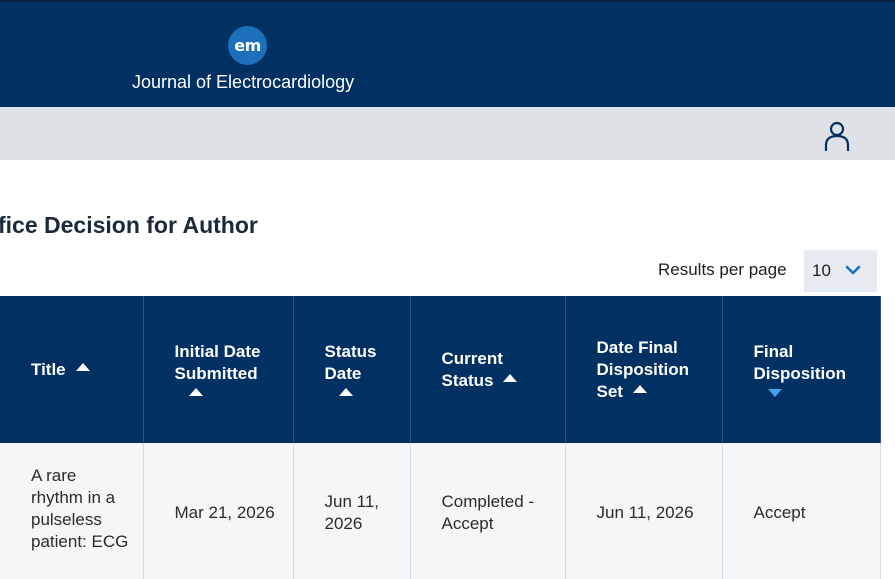 The image size is (895, 579). Describe the element at coordinates (800, 362) in the screenshot. I see `column-header-label: Final Disposition` at that location.